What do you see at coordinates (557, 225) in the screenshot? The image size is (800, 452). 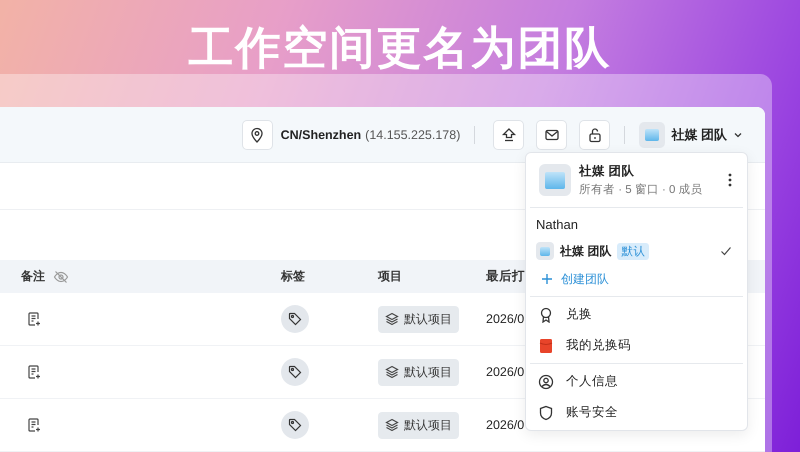 I see `owner-name: Nathan` at bounding box center [557, 225].